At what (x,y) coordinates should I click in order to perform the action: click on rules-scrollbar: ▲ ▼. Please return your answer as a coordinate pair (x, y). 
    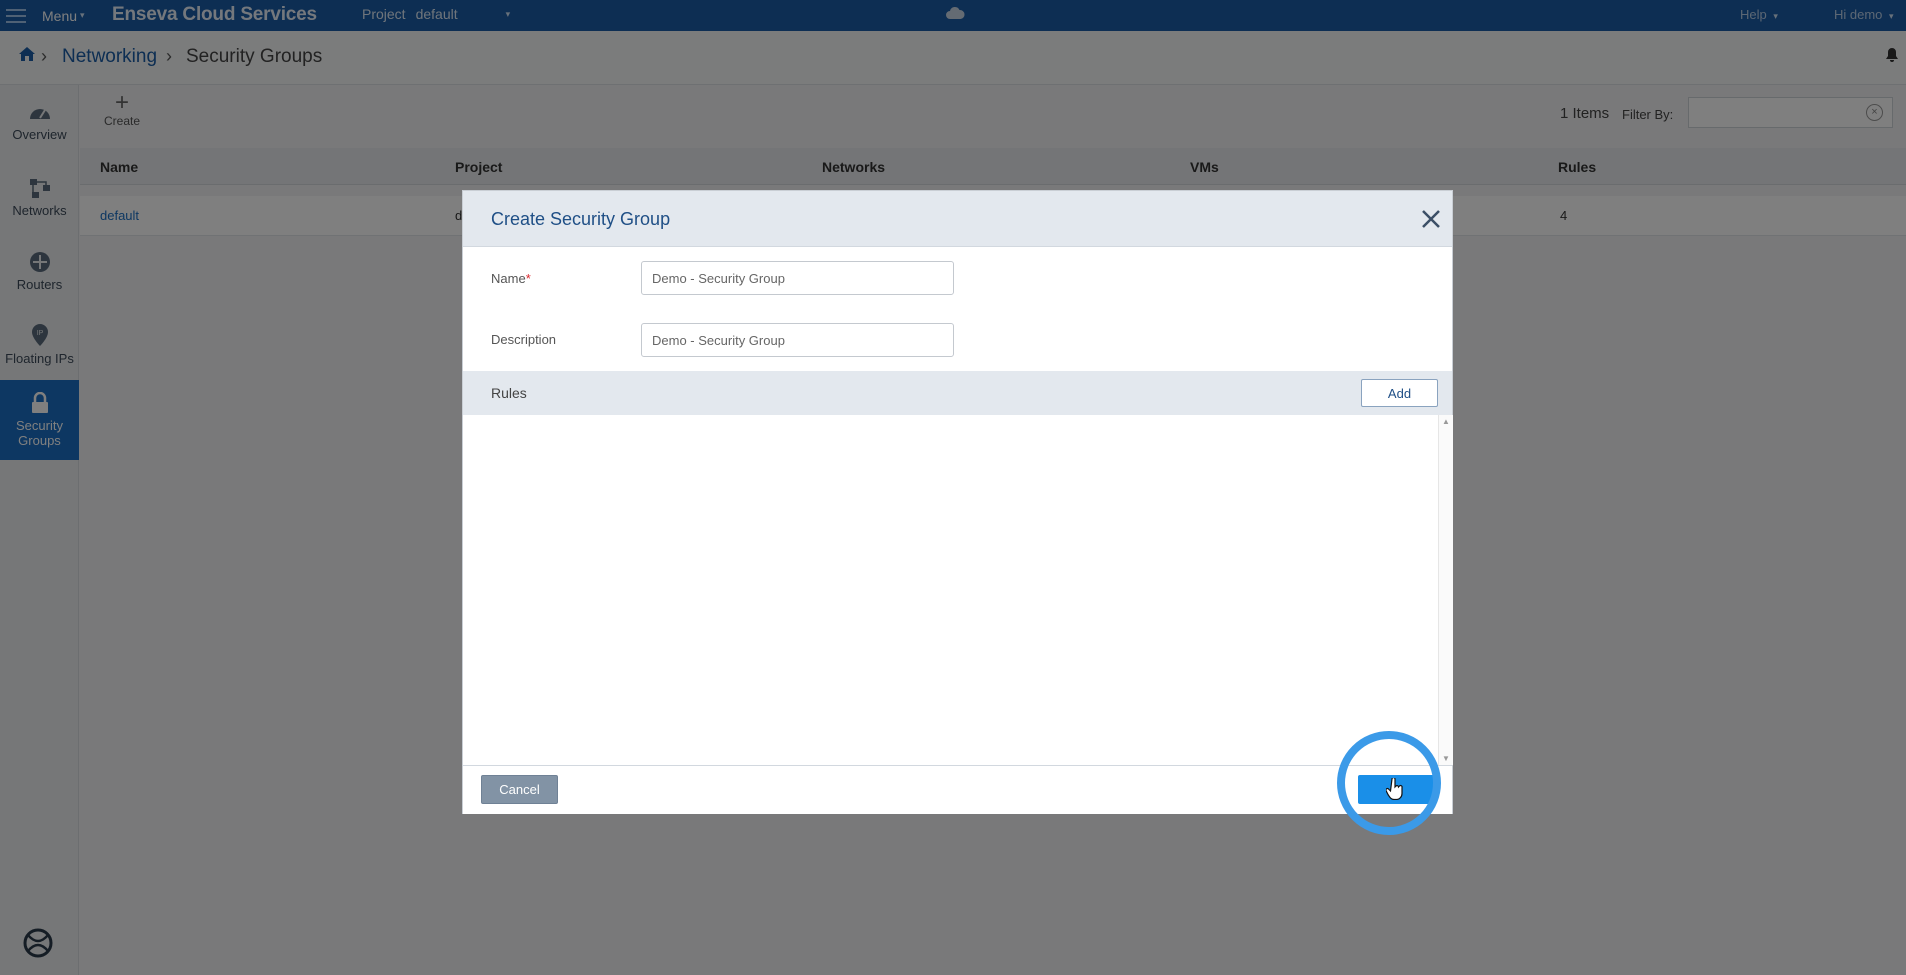
    Looking at the image, I should click on (1445, 590).